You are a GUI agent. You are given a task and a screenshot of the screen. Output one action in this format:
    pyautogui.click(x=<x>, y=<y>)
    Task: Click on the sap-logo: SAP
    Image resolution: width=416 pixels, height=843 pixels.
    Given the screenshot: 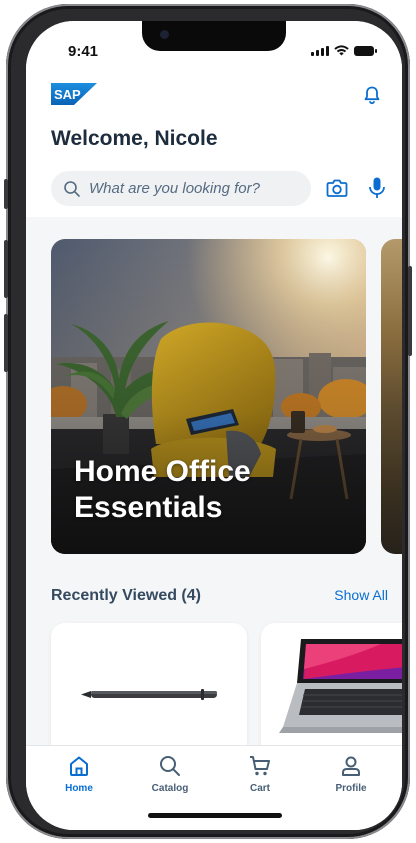 What is the action you would take?
    pyautogui.click(x=74, y=94)
    